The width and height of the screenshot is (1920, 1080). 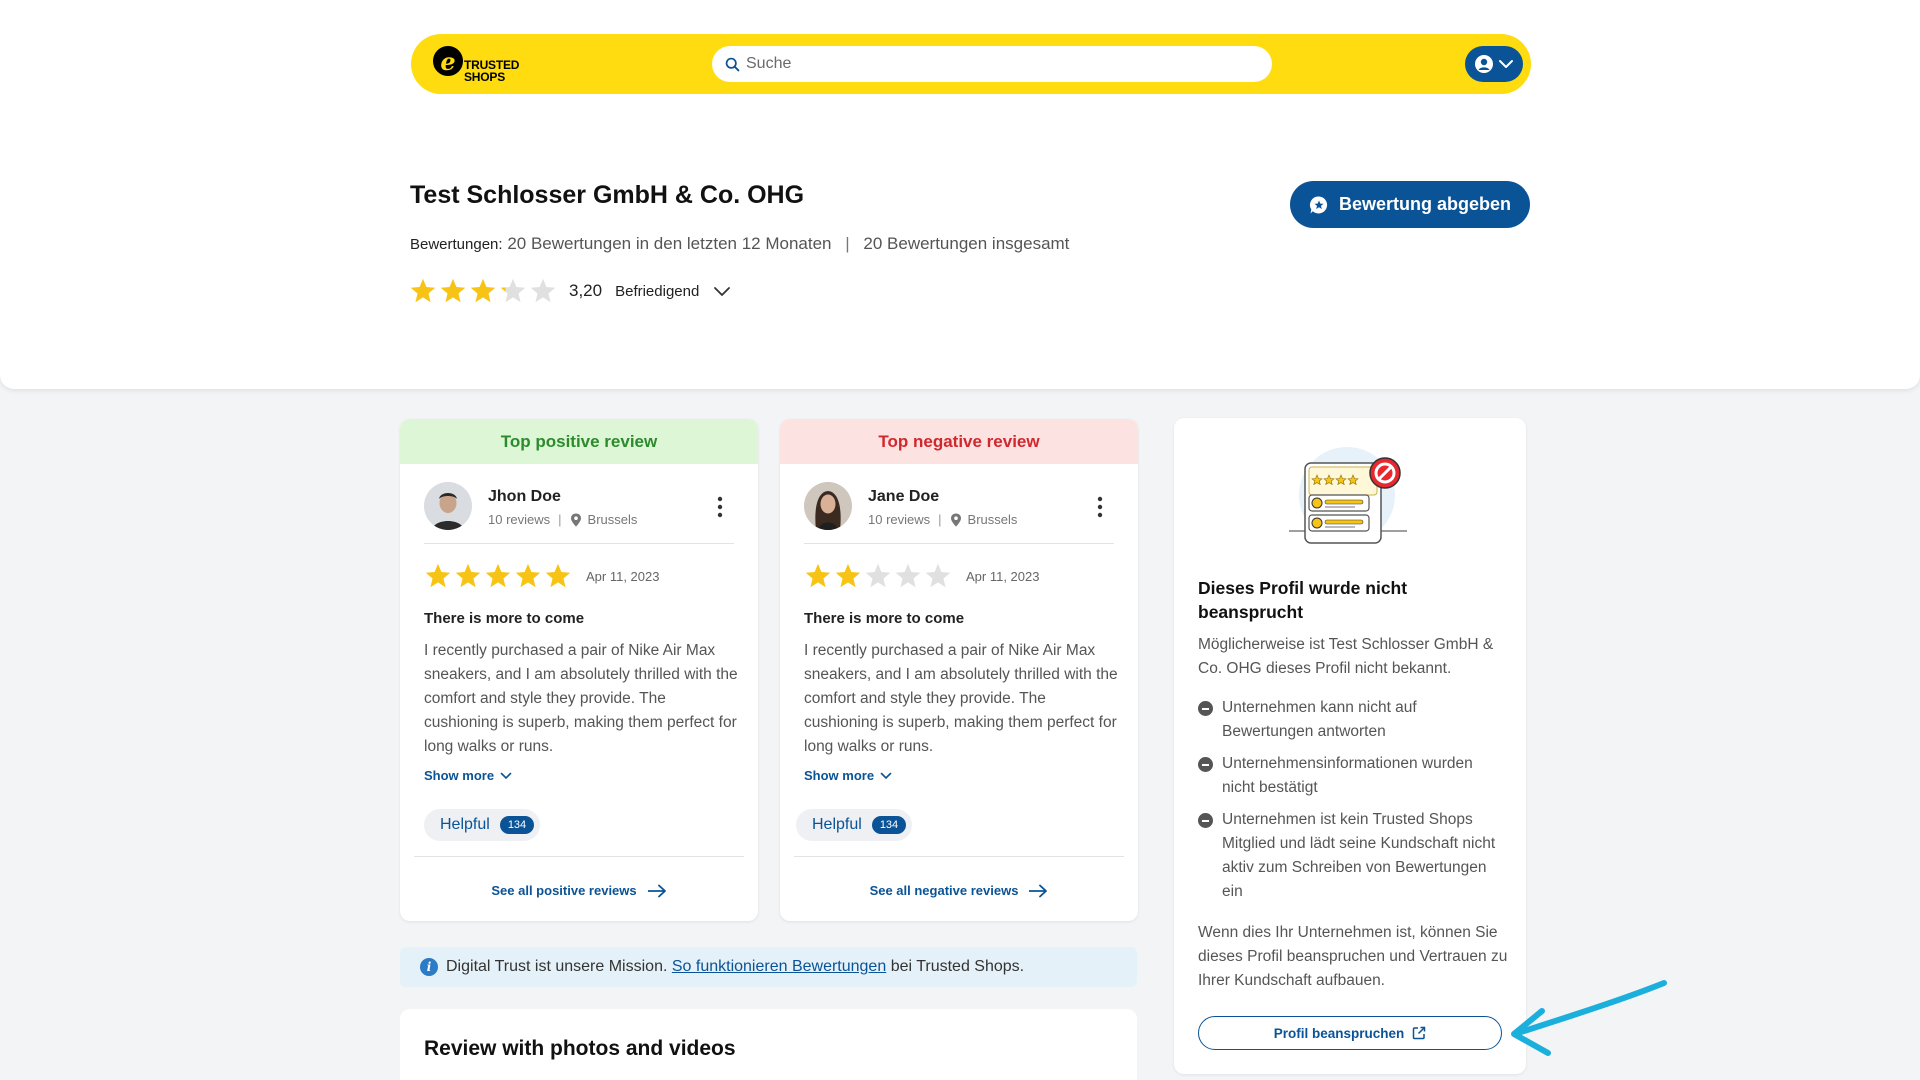 I want to click on claim-profile-button: Profil beanspruchen, so click(x=1350, y=1033).